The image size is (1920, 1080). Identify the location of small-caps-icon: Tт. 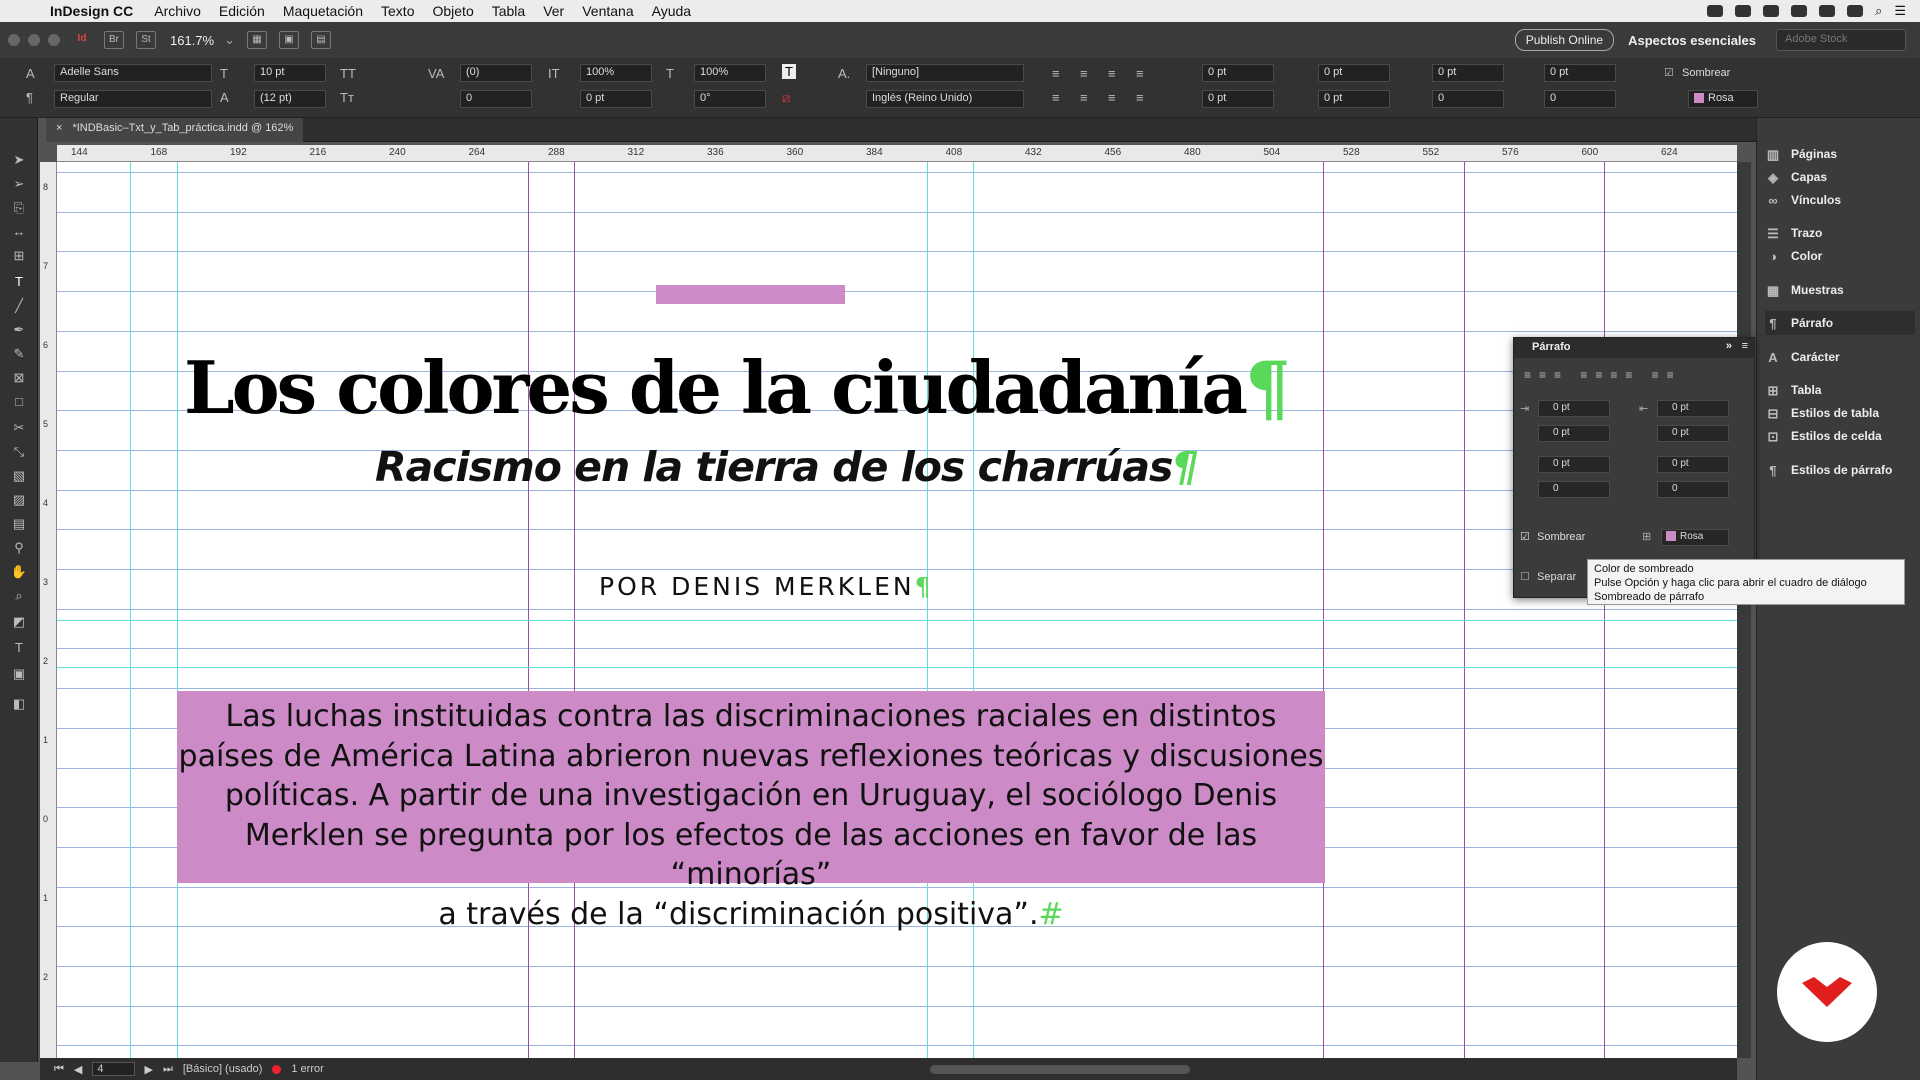
(347, 97).